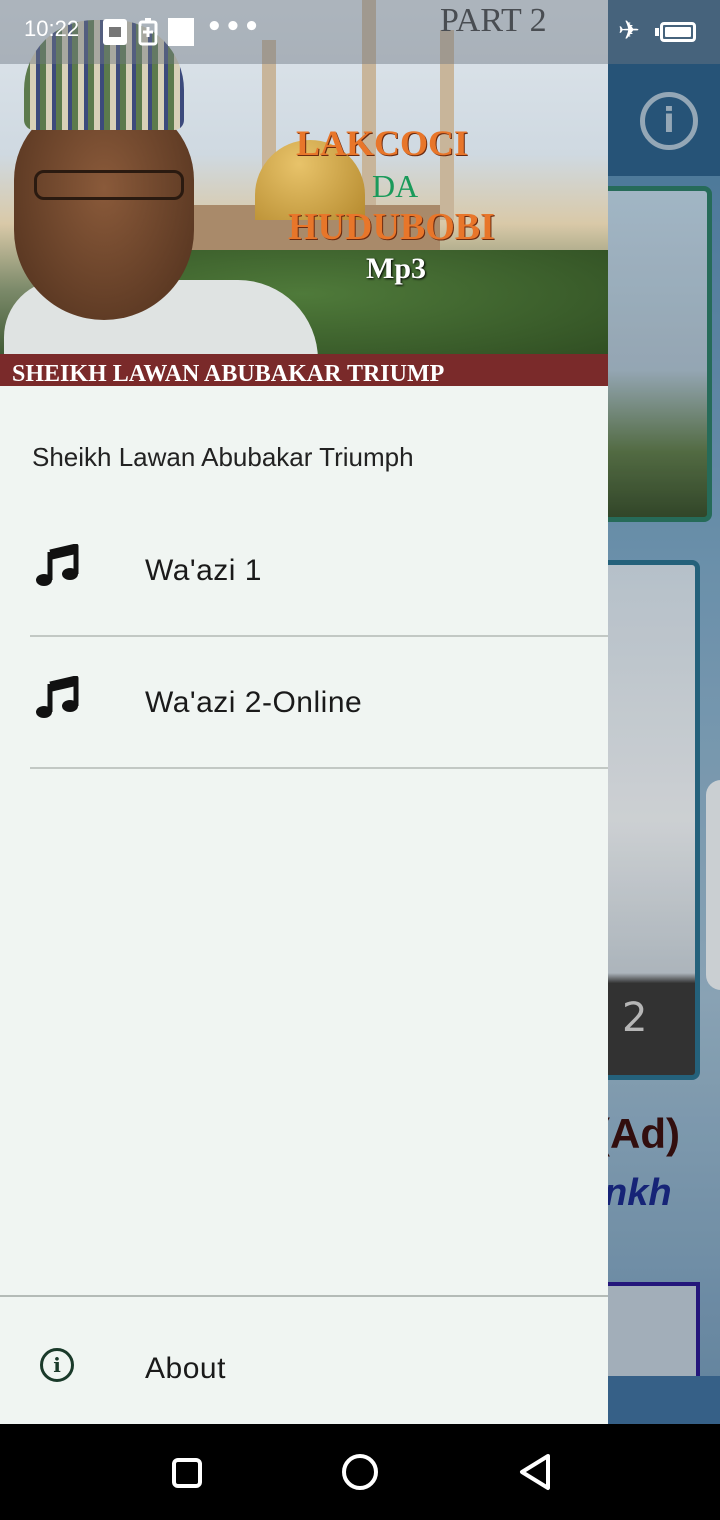 The width and height of the screenshot is (720, 1520). Describe the element at coordinates (57, 1365) in the screenshot. I see `info-icon: i` at that location.